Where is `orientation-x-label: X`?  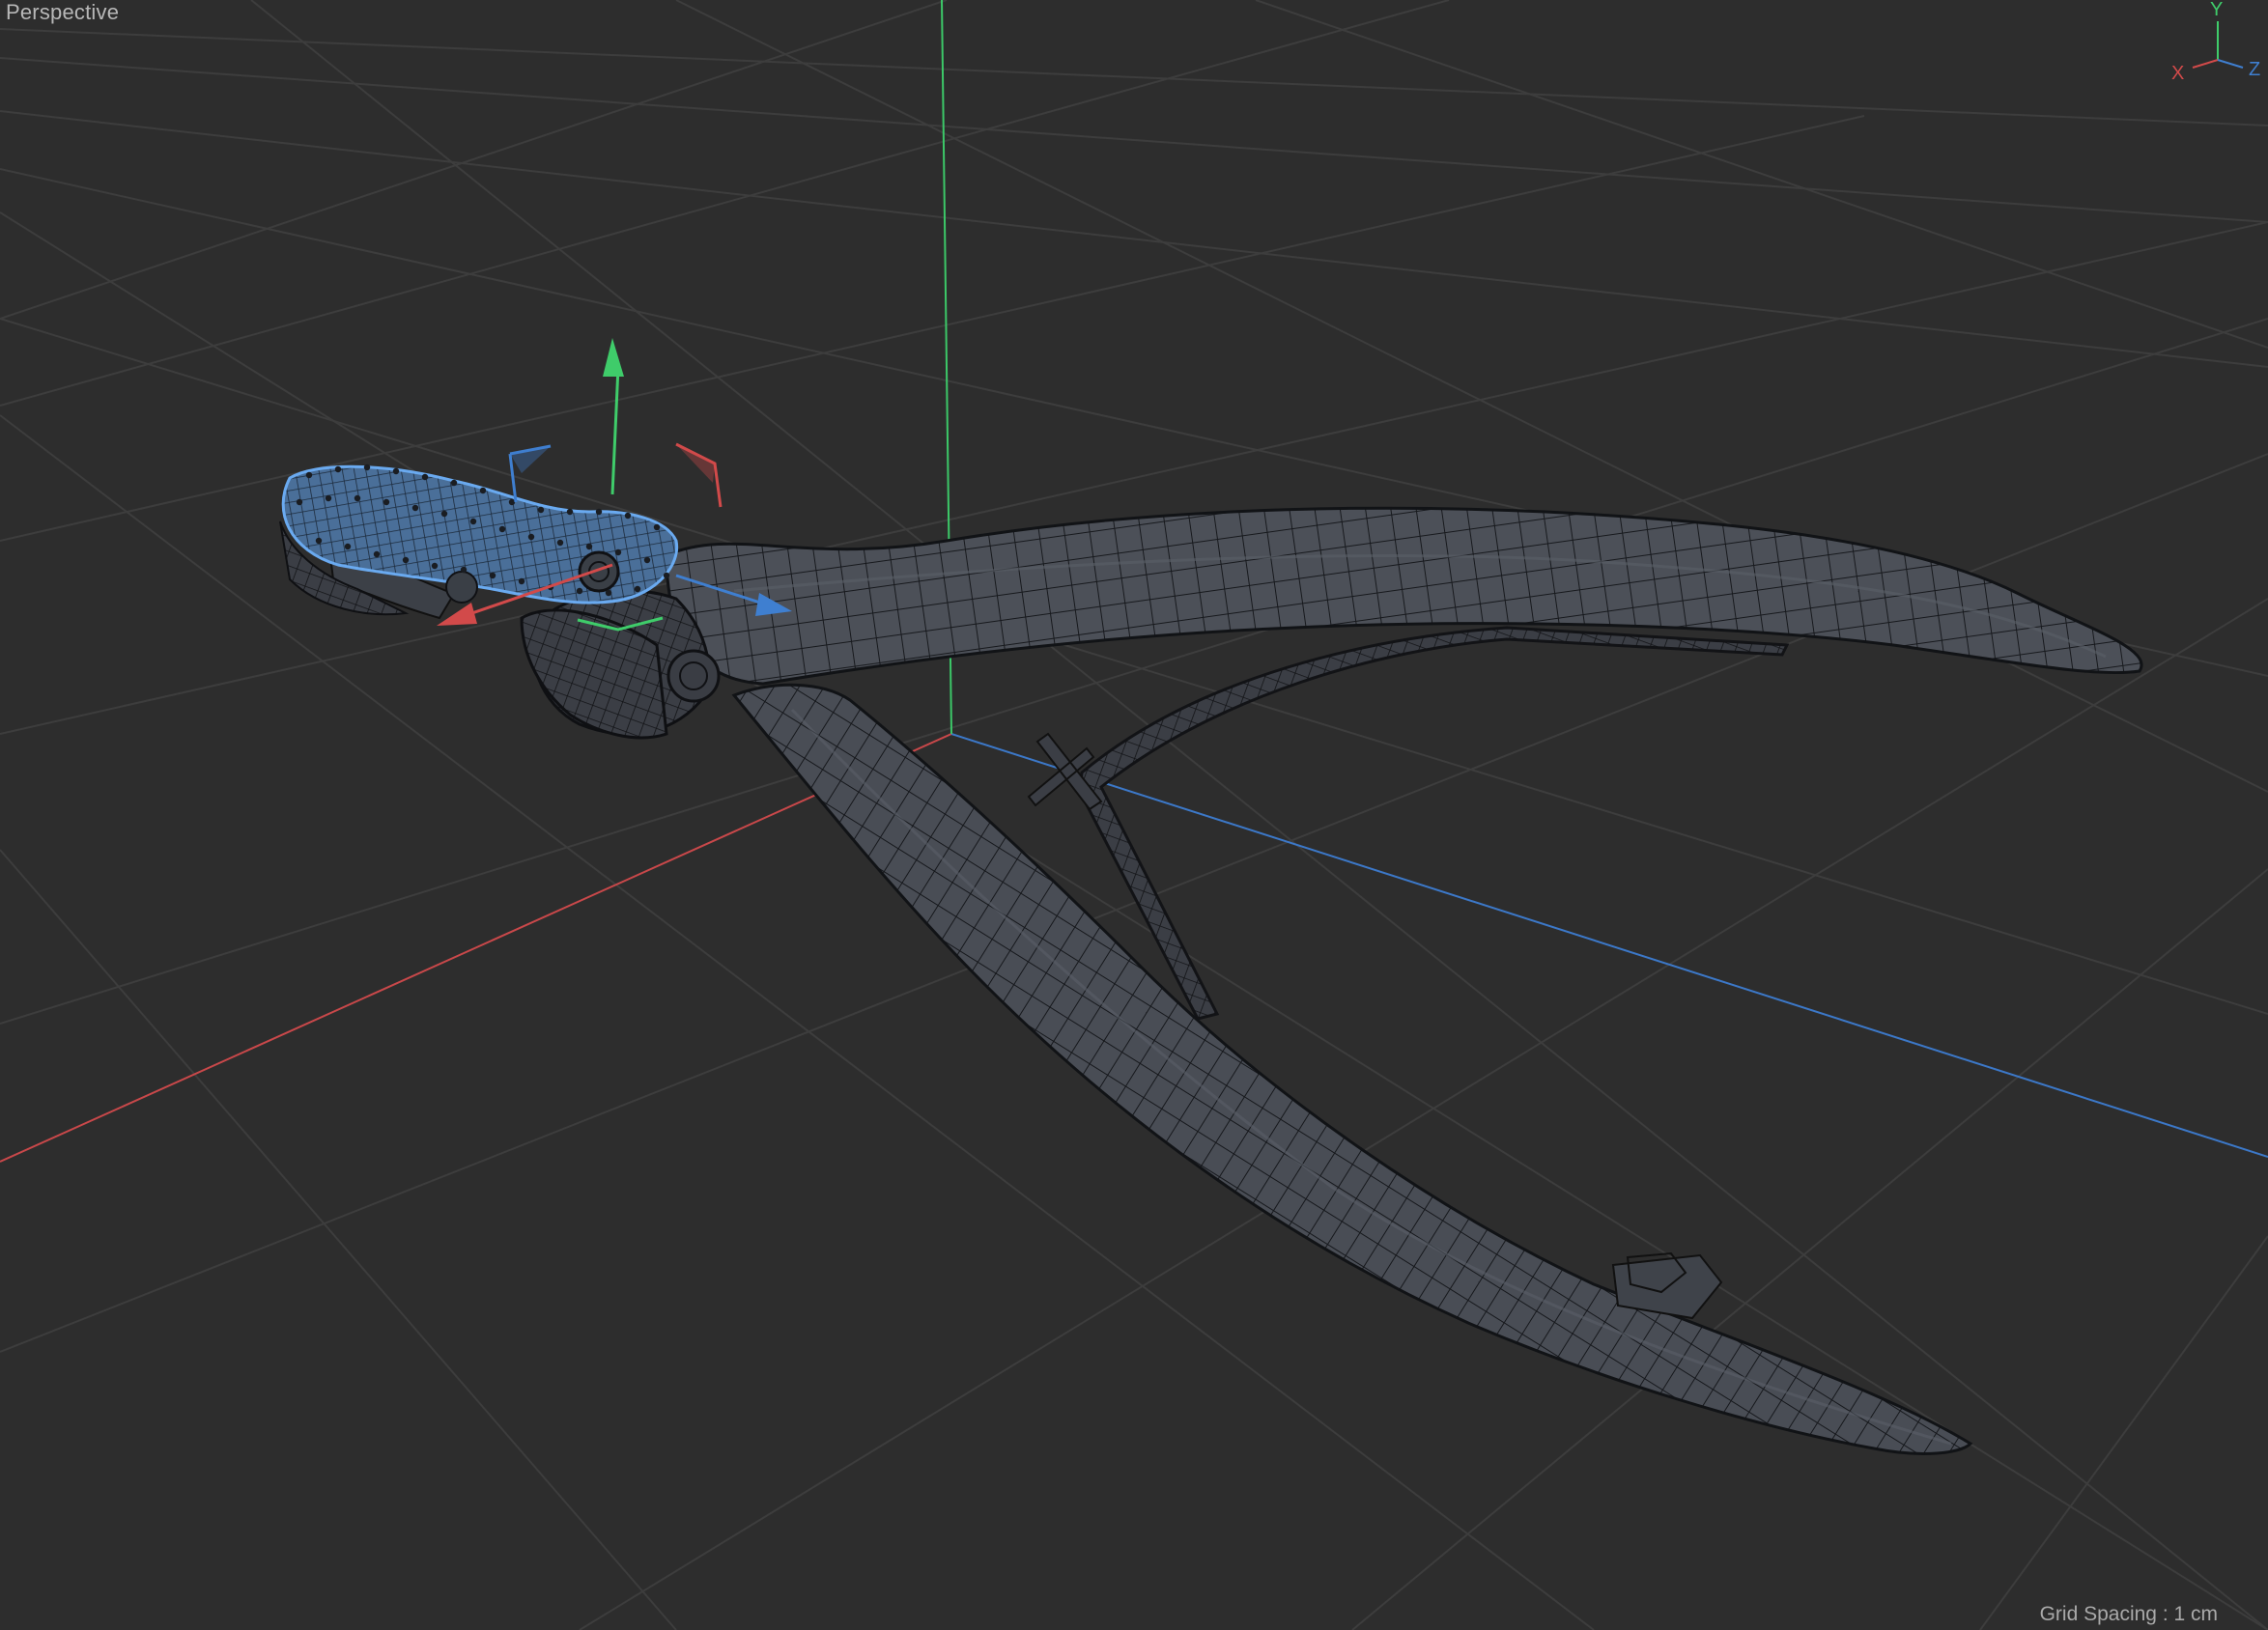
orientation-x-label: X is located at coordinates (2177, 73).